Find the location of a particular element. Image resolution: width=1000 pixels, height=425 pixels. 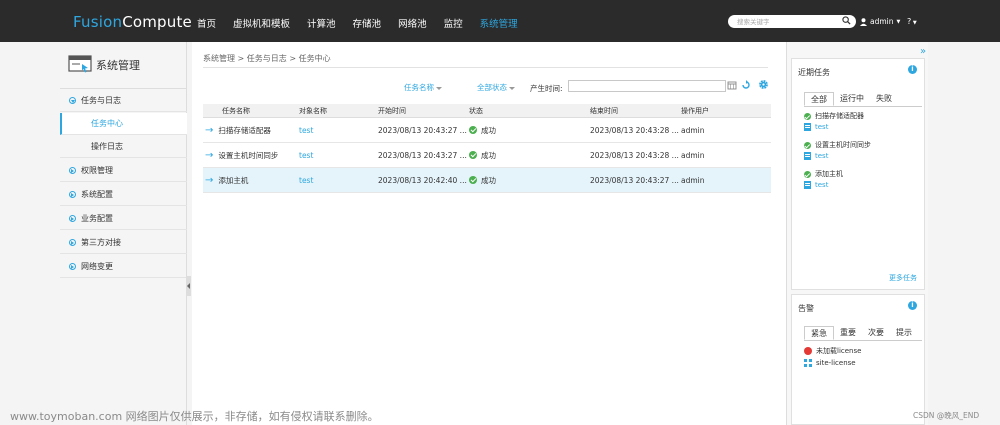

task-name: 设置主机时间同步 is located at coordinates (248, 155).